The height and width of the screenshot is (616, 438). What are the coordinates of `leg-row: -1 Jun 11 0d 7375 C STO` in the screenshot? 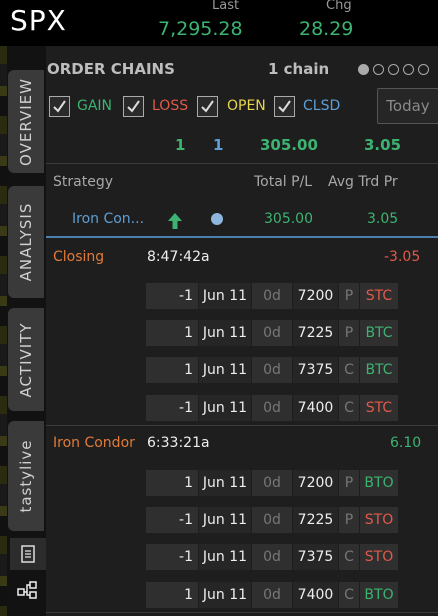 It's located at (292, 557).